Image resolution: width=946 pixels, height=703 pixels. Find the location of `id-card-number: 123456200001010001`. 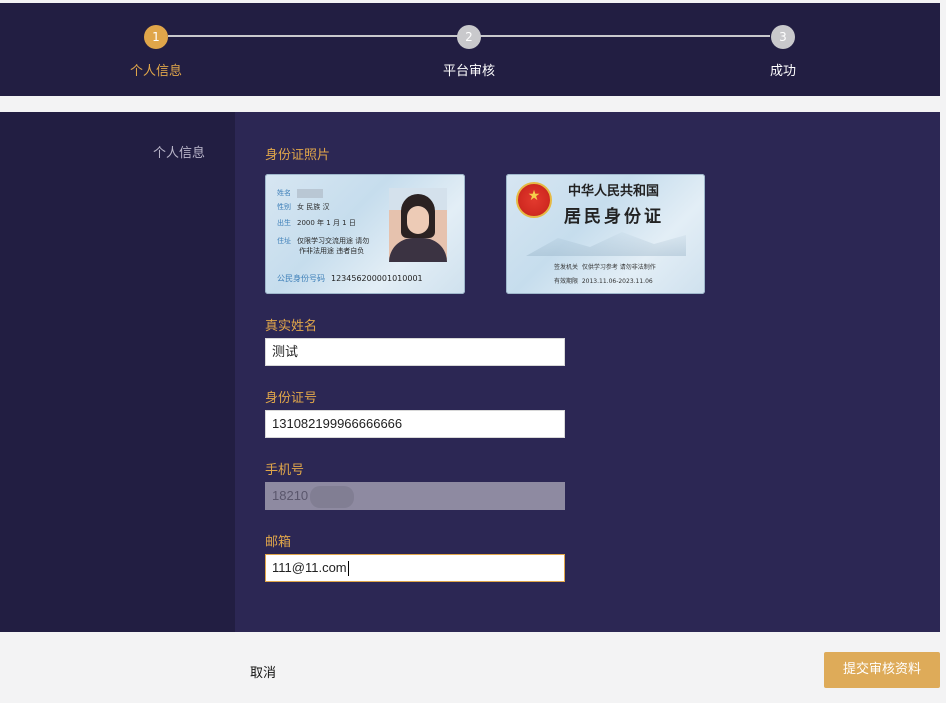

id-card-number: 123456200001010001 is located at coordinates (377, 278).